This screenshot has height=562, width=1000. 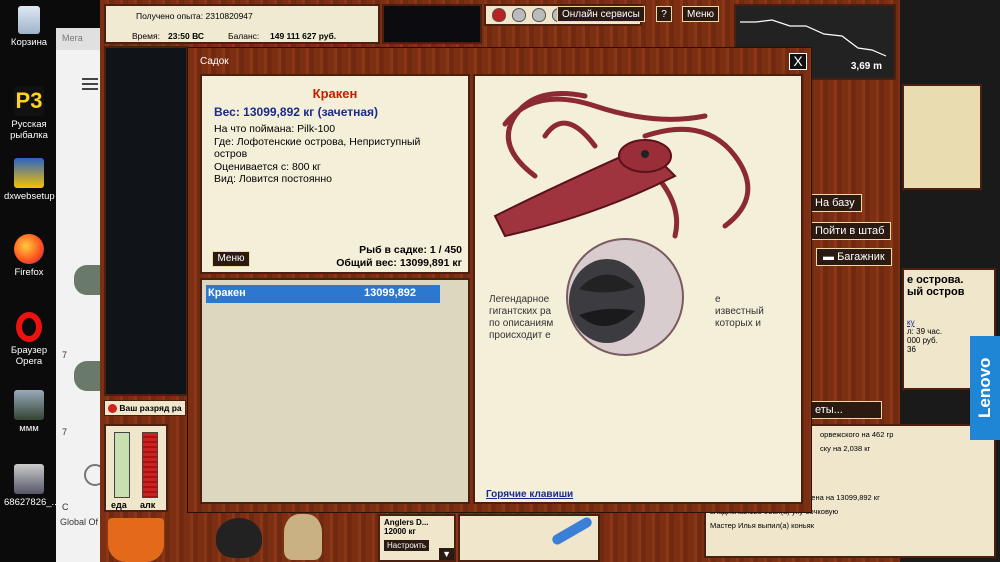 What do you see at coordinates (296, 112) in the screenshot?
I see `fish-weight: Вес: 13099,892 кг (зачетная)` at bounding box center [296, 112].